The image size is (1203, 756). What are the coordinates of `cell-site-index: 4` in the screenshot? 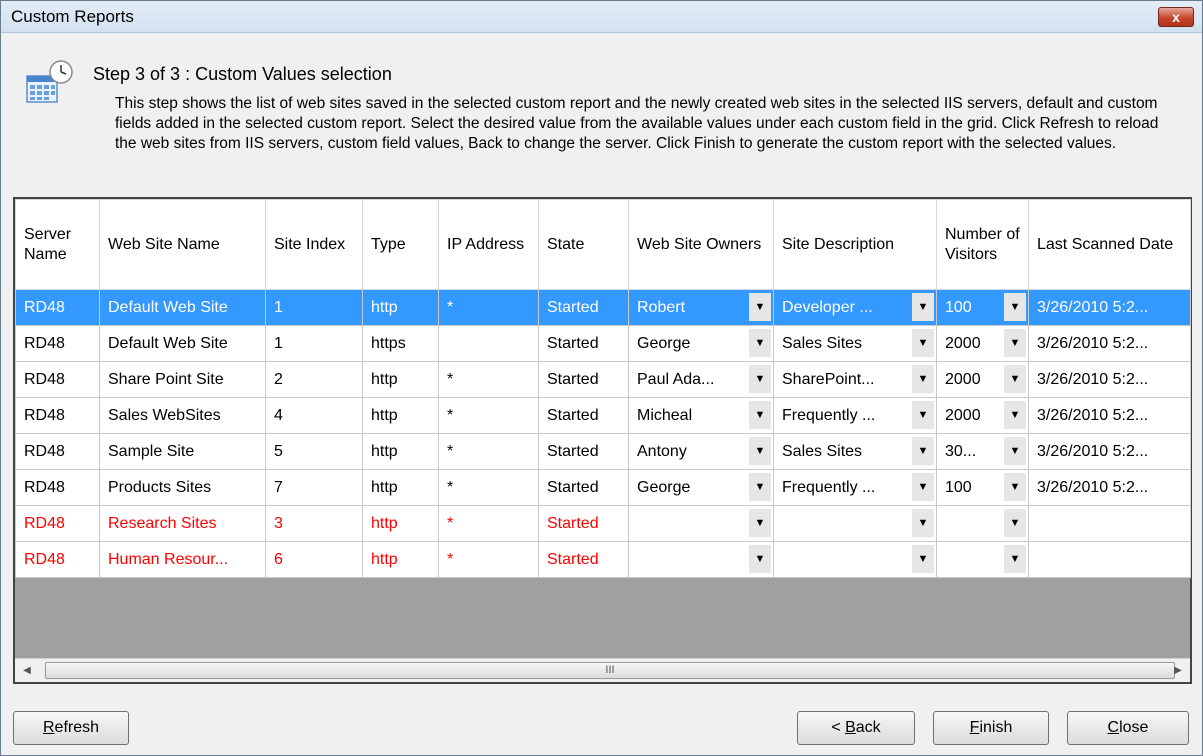 It's located at (314, 415).